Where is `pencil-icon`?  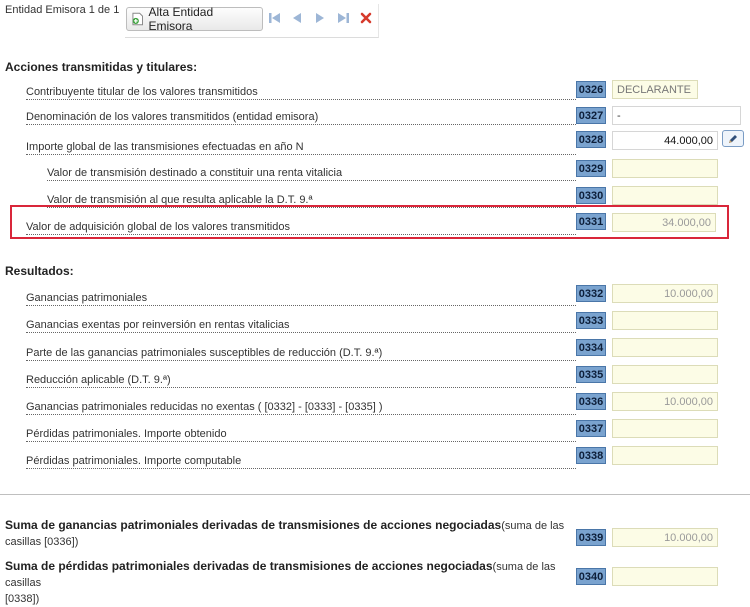
pencil-icon is located at coordinates (733, 138).